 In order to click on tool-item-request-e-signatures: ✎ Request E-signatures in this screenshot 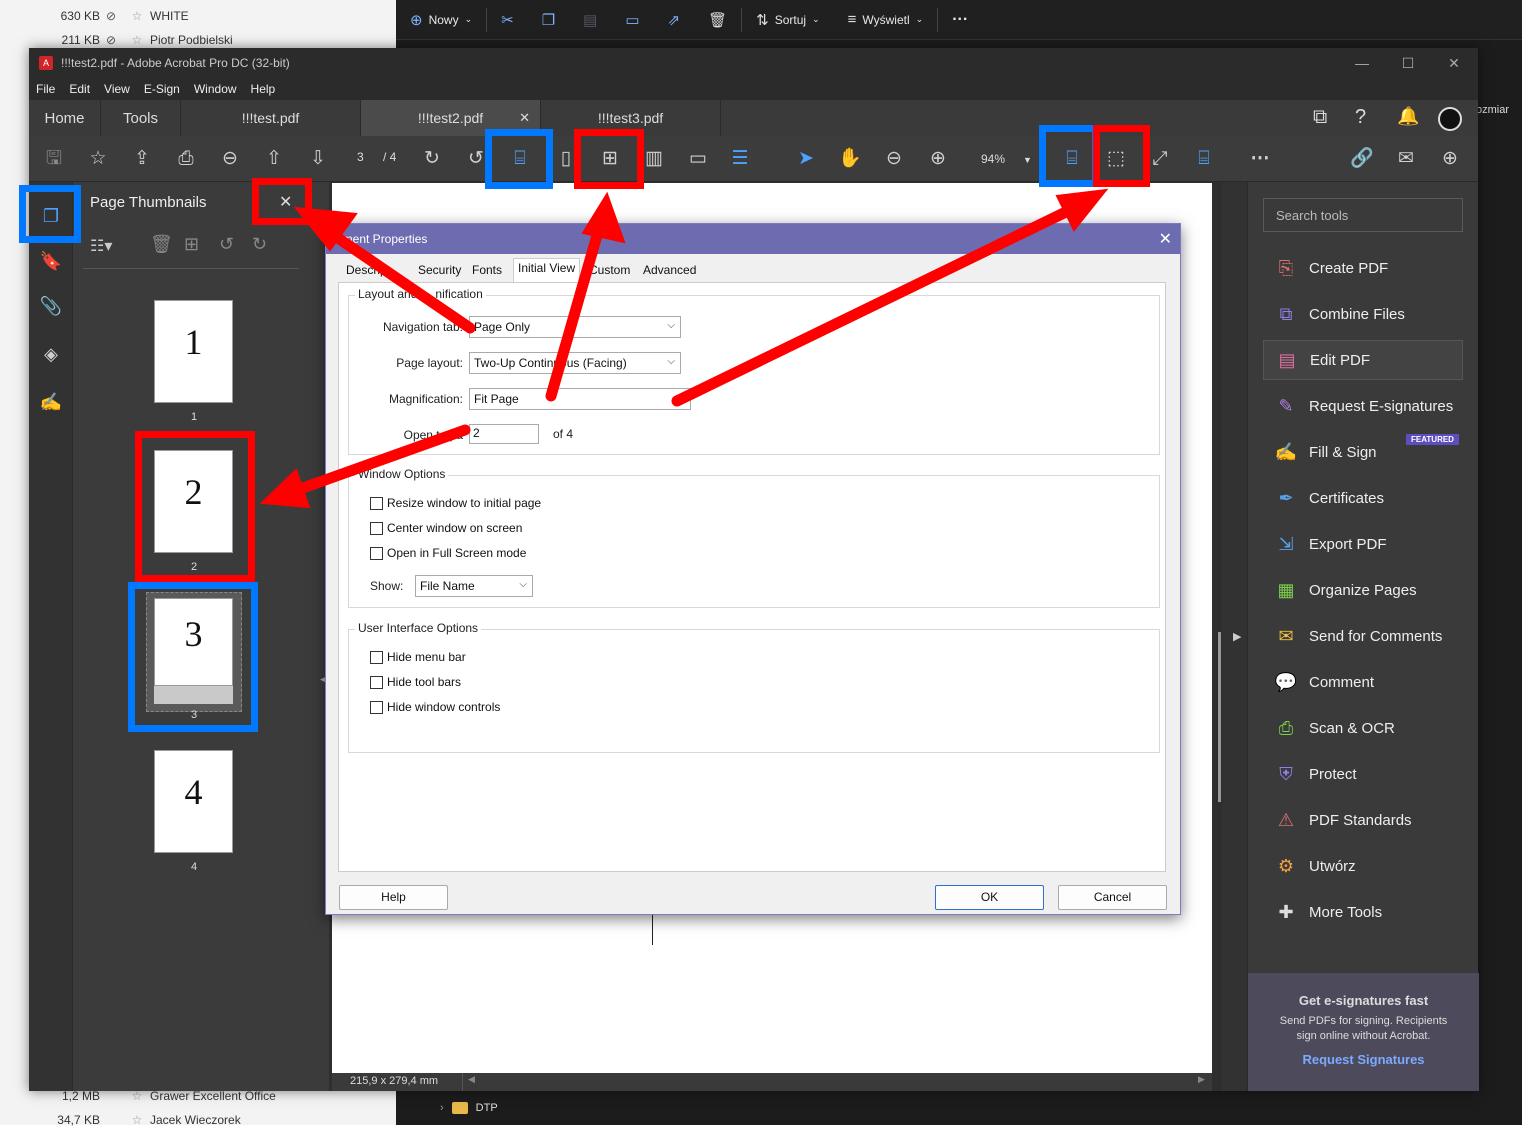, I will do `click(1363, 406)`.